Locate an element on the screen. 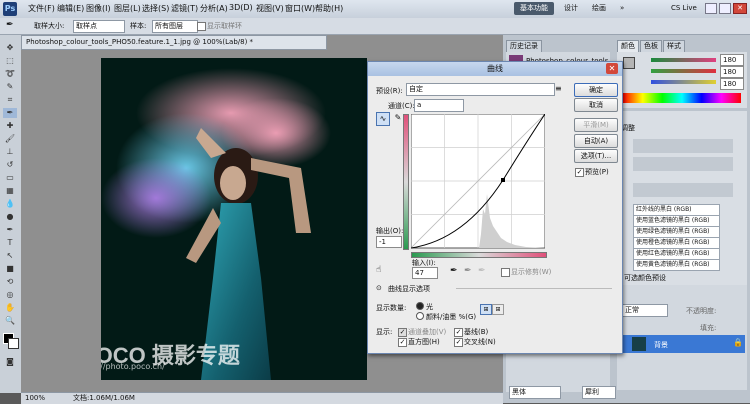 The height and width of the screenshot is (404, 750). zoom-tool-icon: 🔍 is located at coordinates (10, 321).